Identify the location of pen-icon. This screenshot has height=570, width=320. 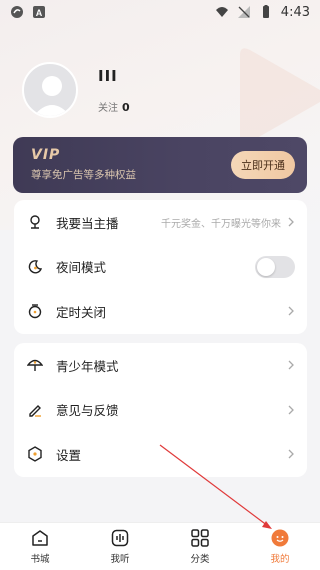
(35, 410).